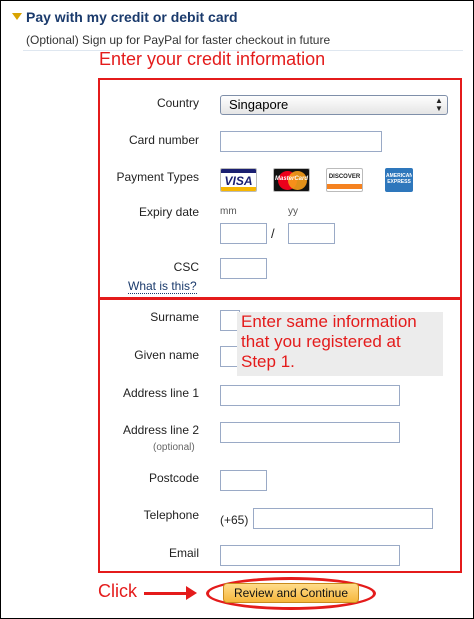 This screenshot has height=619, width=474. I want to click on csc-help-link: What is this?, so click(162, 286).